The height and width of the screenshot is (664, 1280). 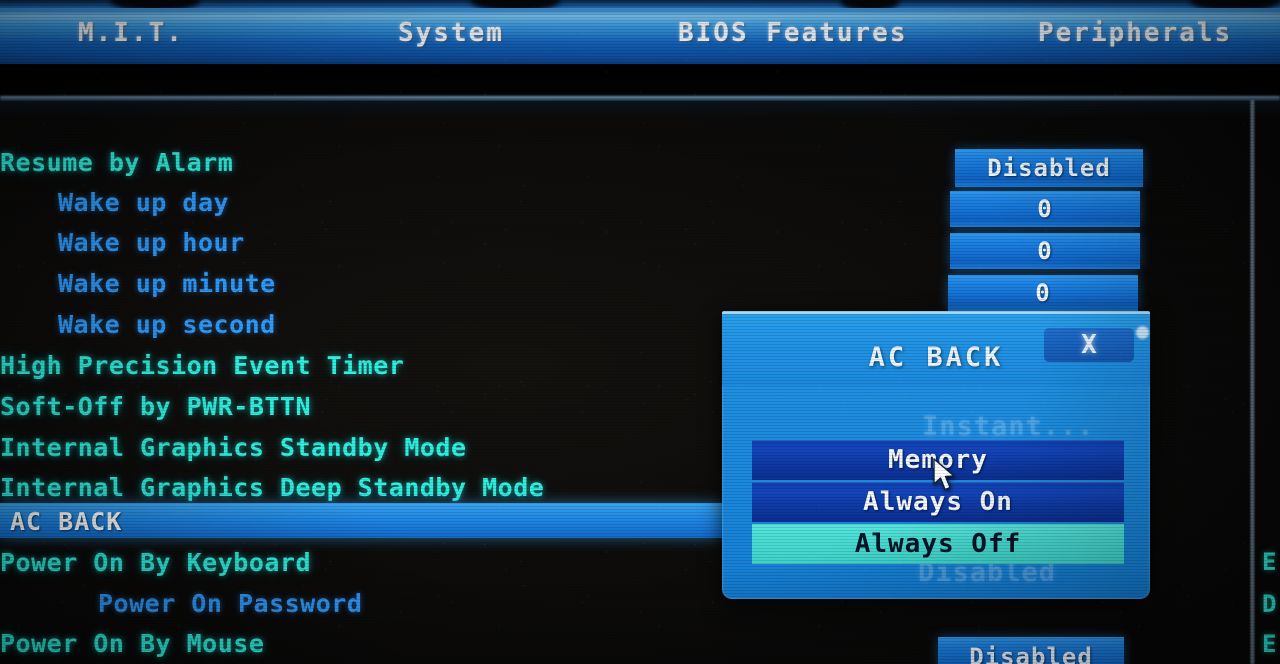 I want to click on monitor-right-bezel, so click(x=1252, y=382).